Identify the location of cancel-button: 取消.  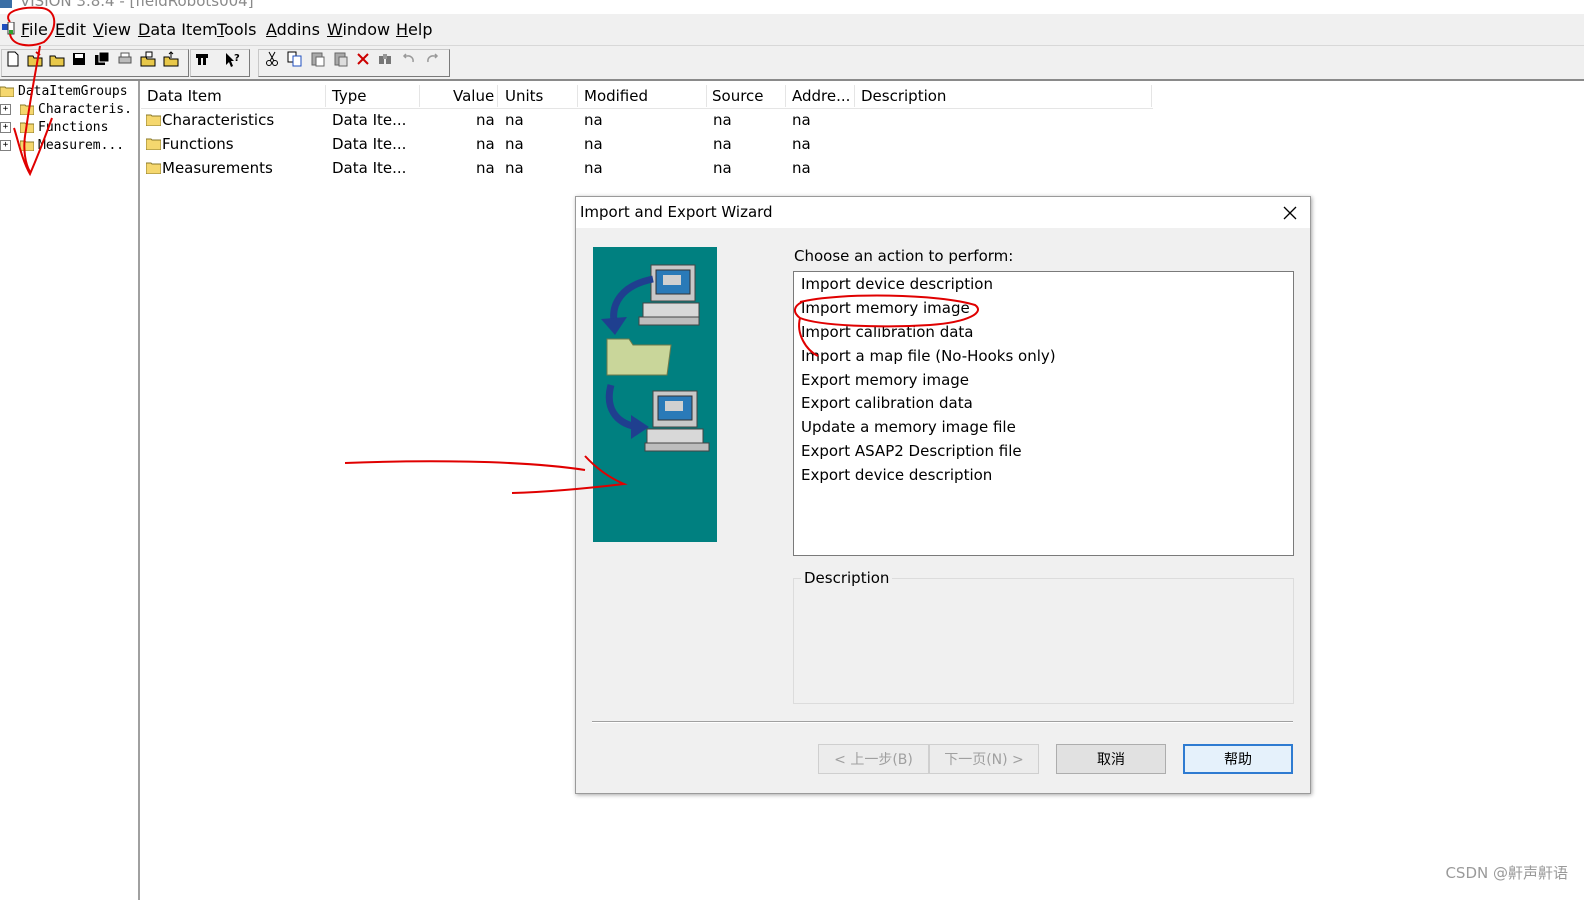
(1111, 759).